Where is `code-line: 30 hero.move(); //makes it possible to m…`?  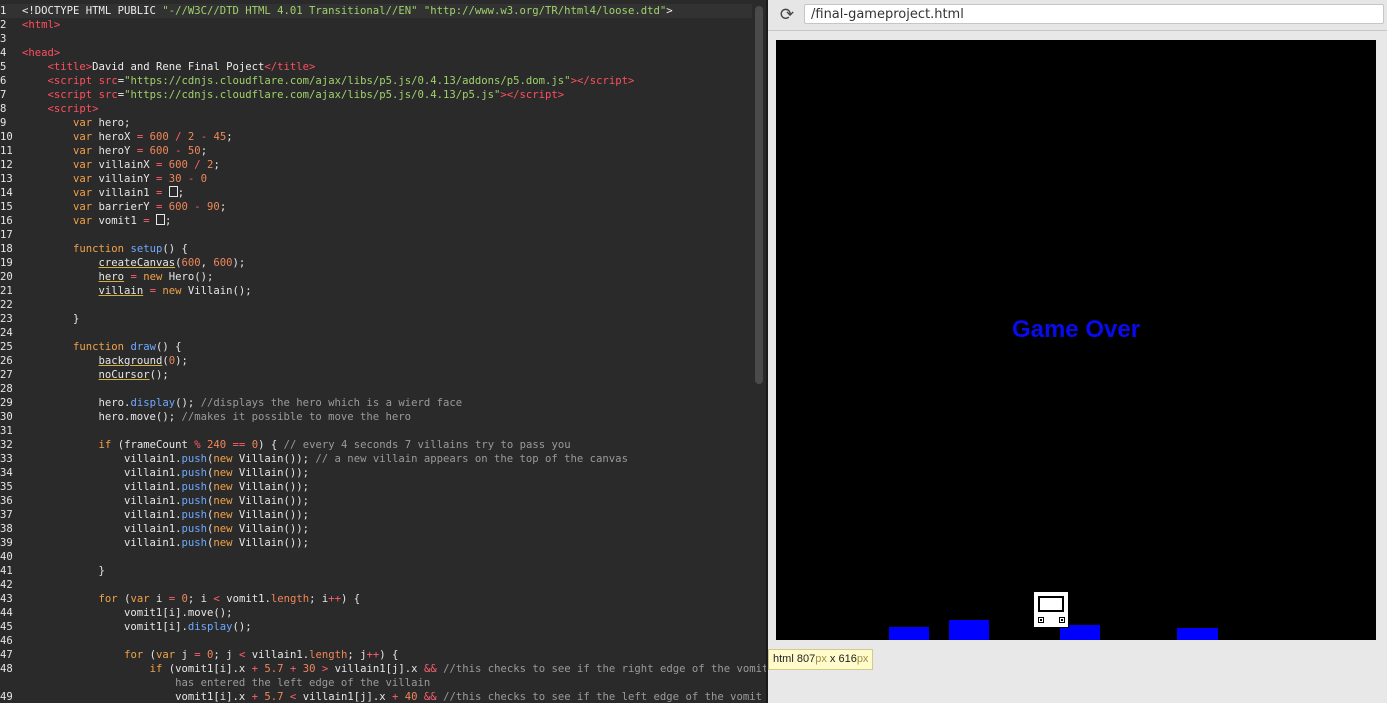
code-line: 30 hero.move(); //makes it possible to m… is located at coordinates (376, 417).